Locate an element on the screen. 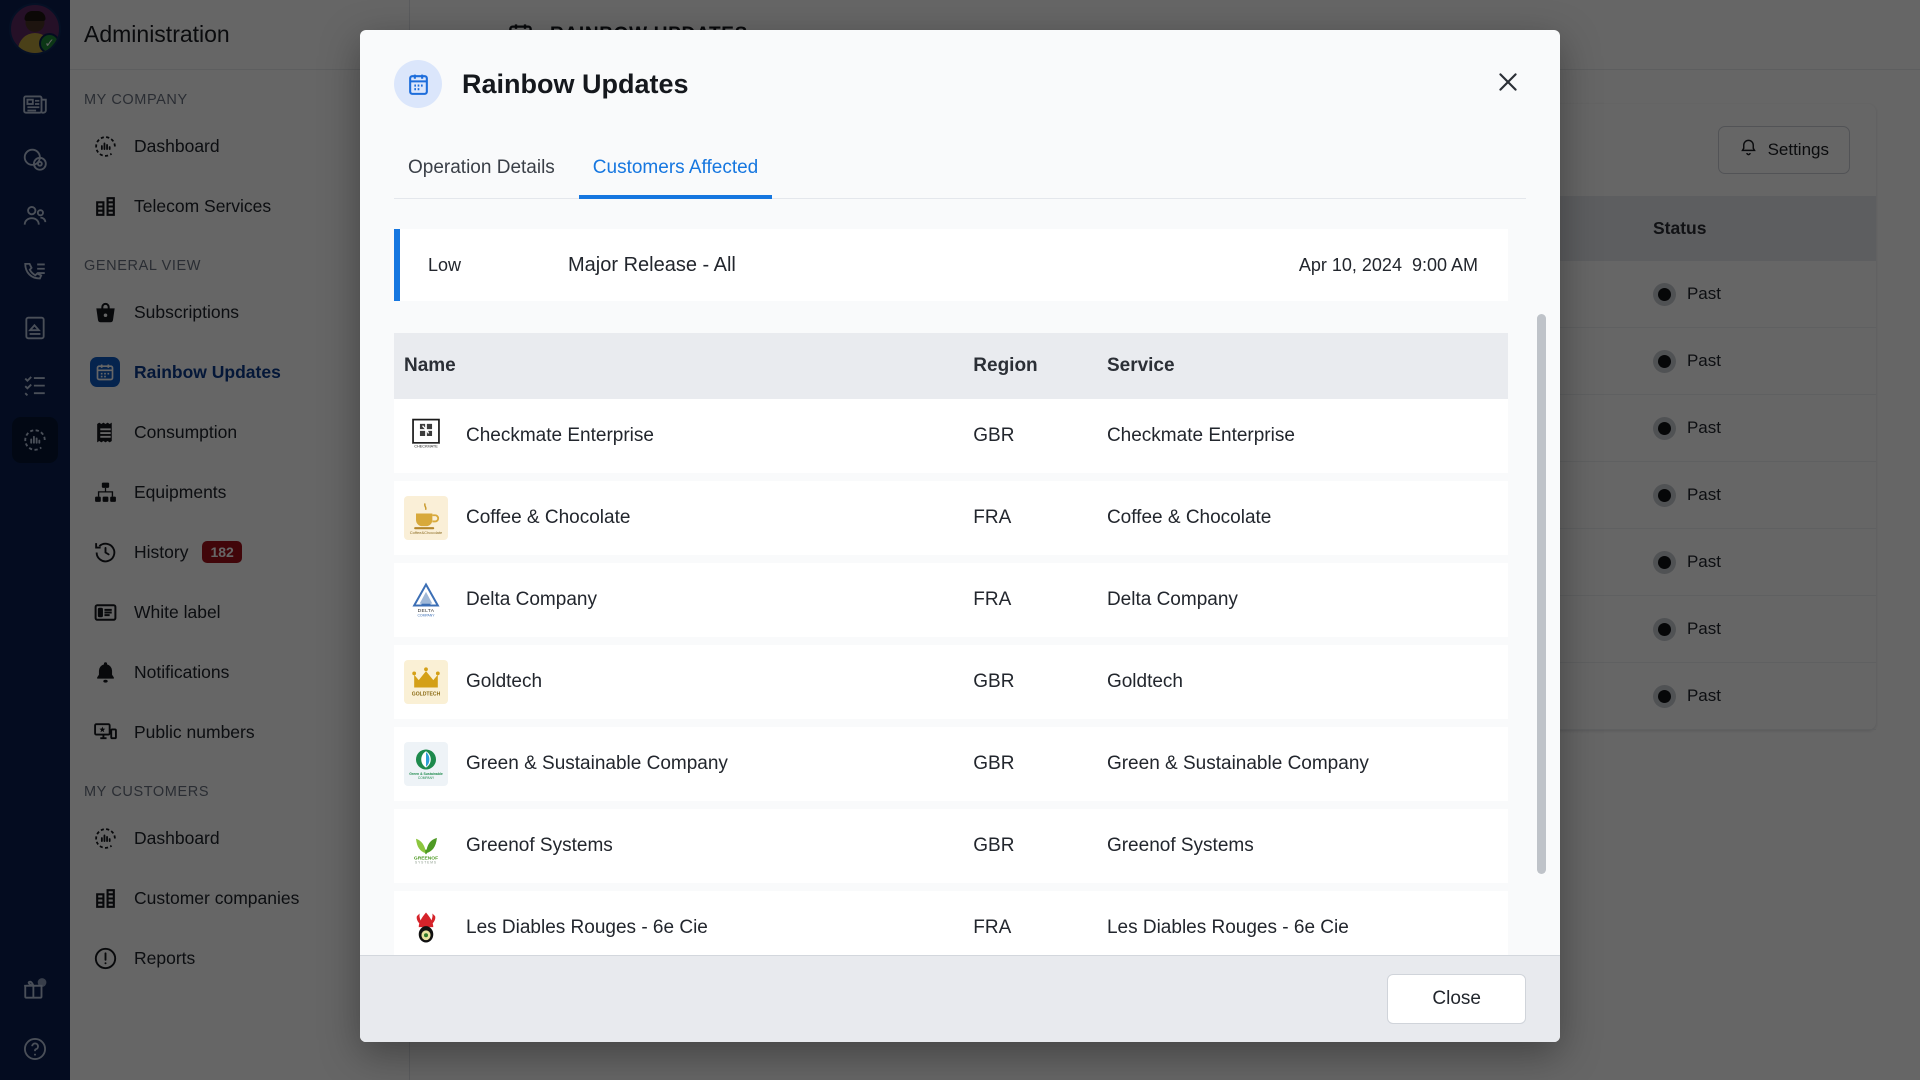  customer-logo-goldtech: GOLDTECH is located at coordinates (426, 682).